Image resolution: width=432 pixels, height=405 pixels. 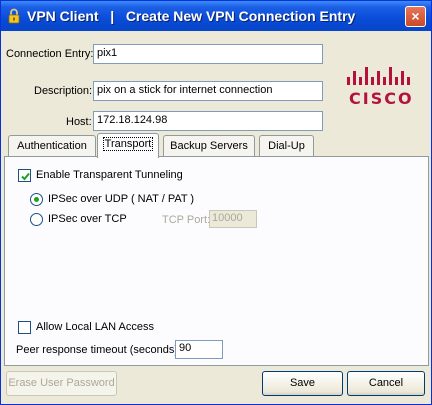 What do you see at coordinates (109, 175) in the screenshot?
I see `enable-tunneling-label: Enable Transparent Tunneling` at bounding box center [109, 175].